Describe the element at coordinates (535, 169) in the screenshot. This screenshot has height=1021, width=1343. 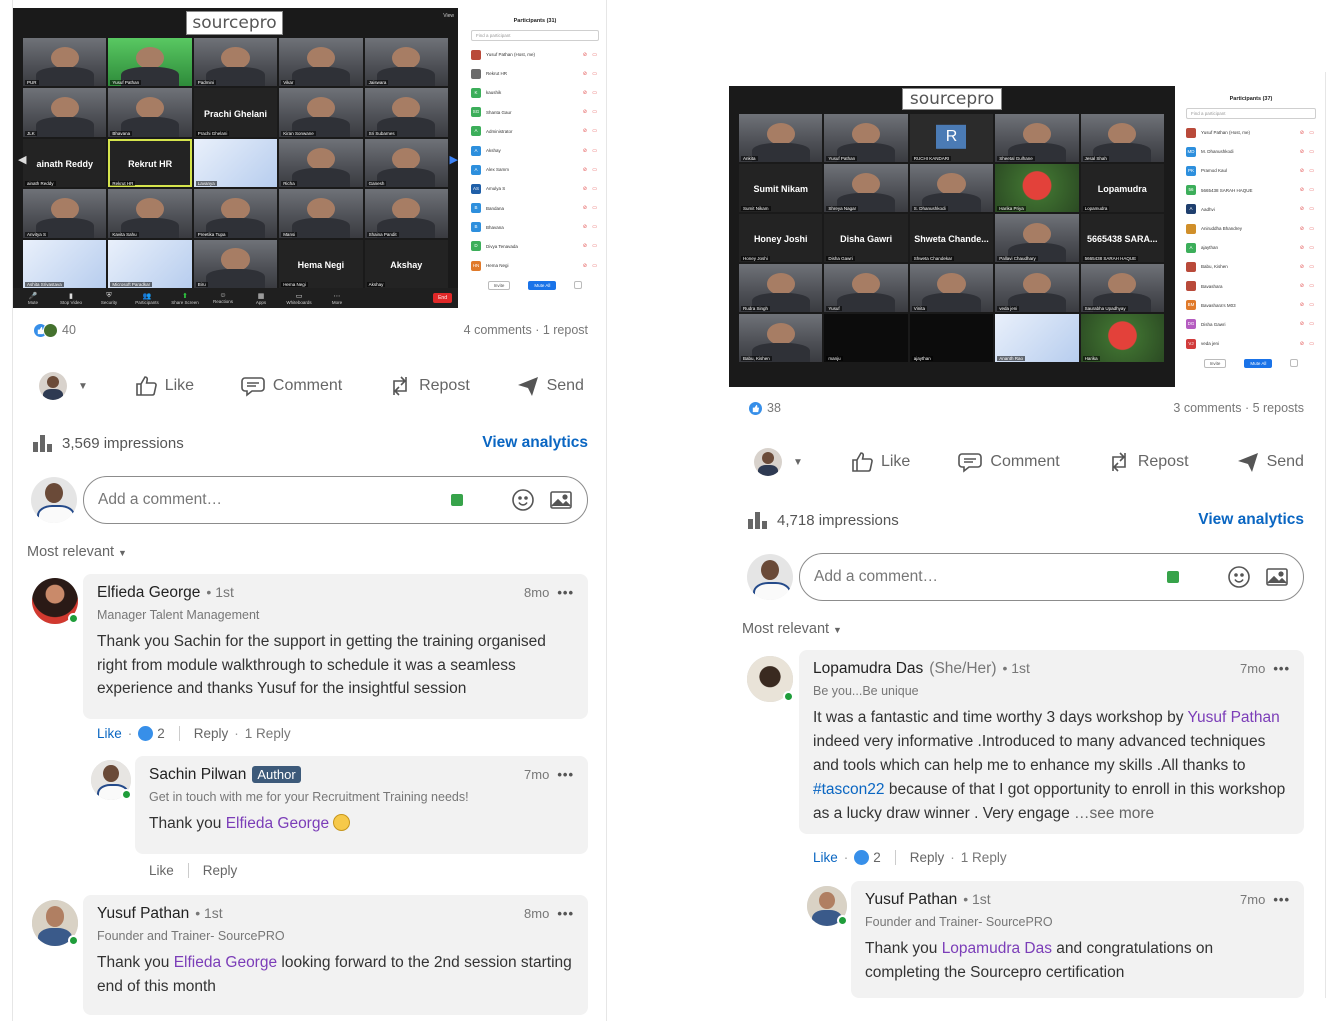
I see `participant-row: A Alex Samm ⊘ ▭` at that location.